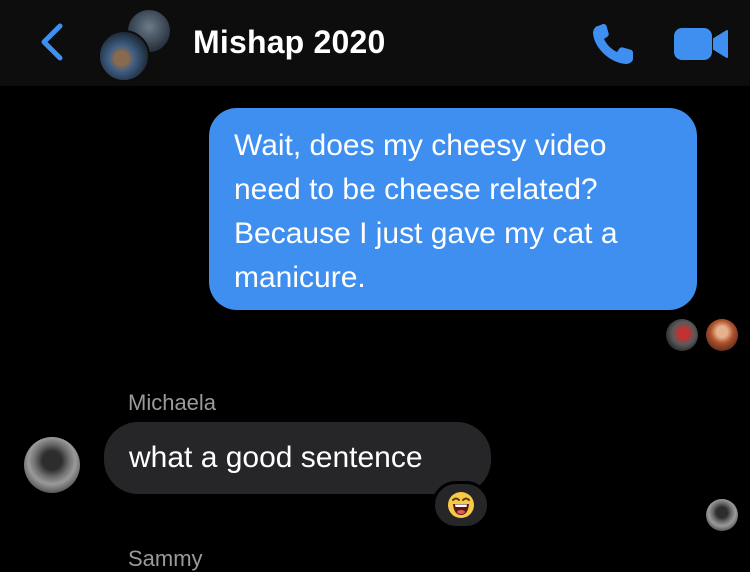 The width and height of the screenshot is (750, 572). What do you see at coordinates (165, 558) in the screenshot?
I see `sender-name: Sammy` at bounding box center [165, 558].